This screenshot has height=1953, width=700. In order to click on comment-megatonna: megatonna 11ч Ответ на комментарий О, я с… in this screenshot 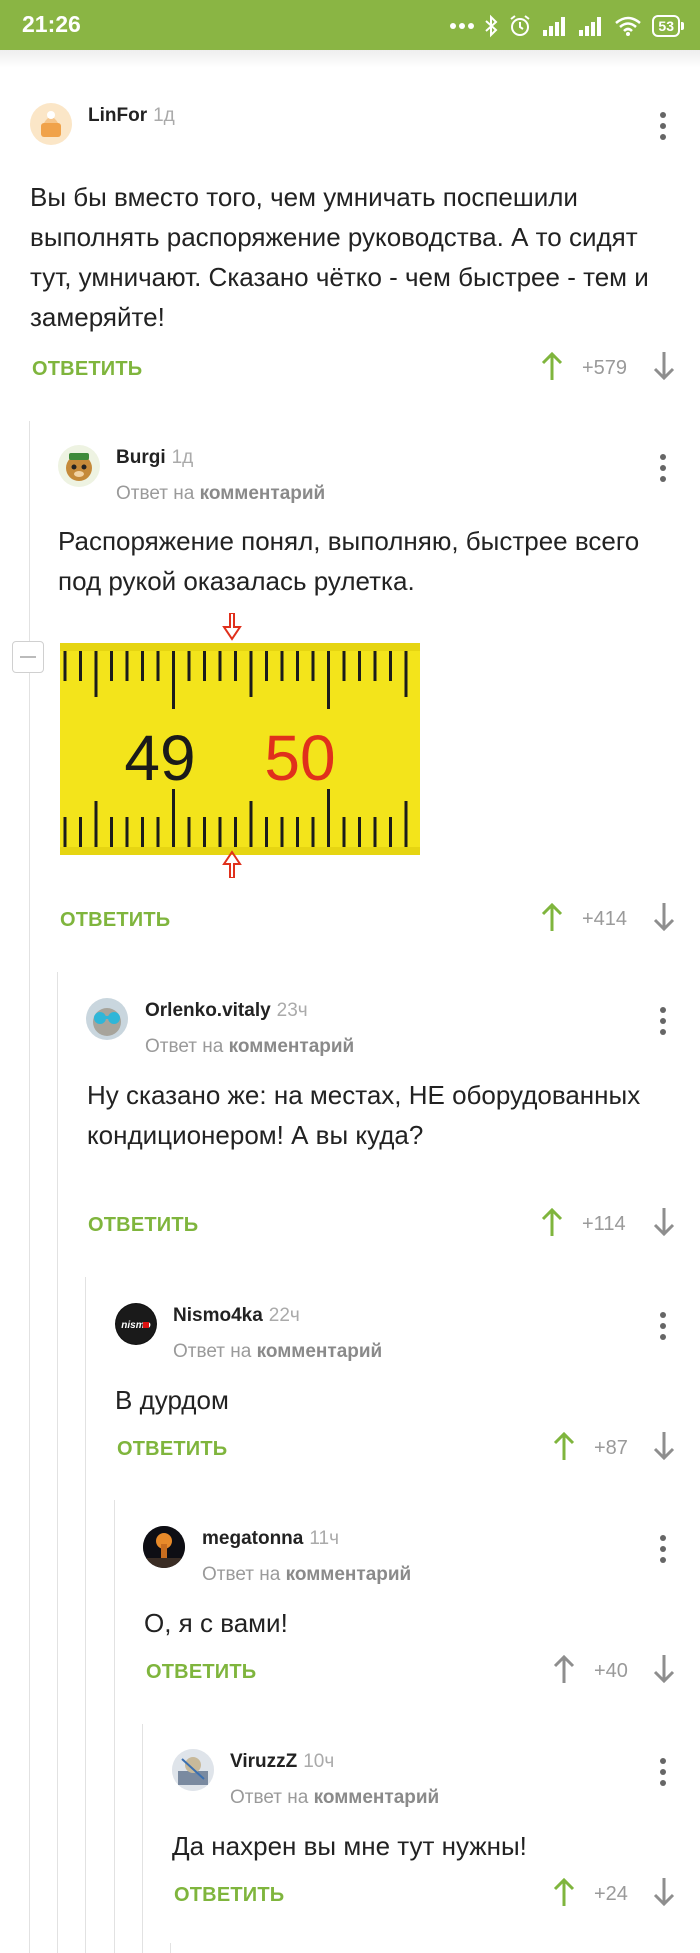, I will do `click(350, 1605)`.